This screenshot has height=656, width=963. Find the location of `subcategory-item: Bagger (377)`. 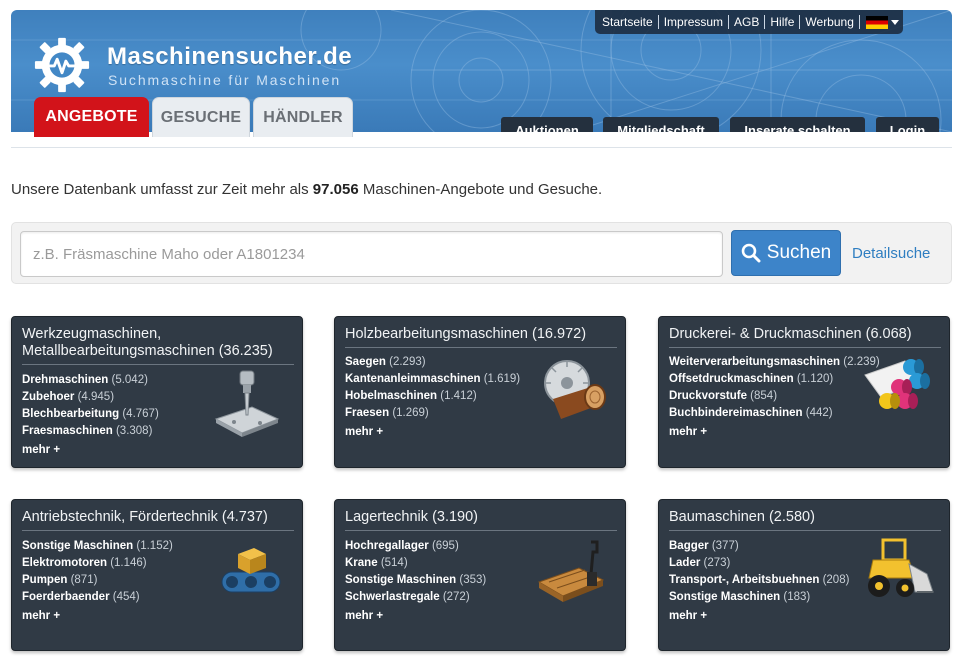

subcategory-item: Bagger (377) is located at coordinates (759, 546).